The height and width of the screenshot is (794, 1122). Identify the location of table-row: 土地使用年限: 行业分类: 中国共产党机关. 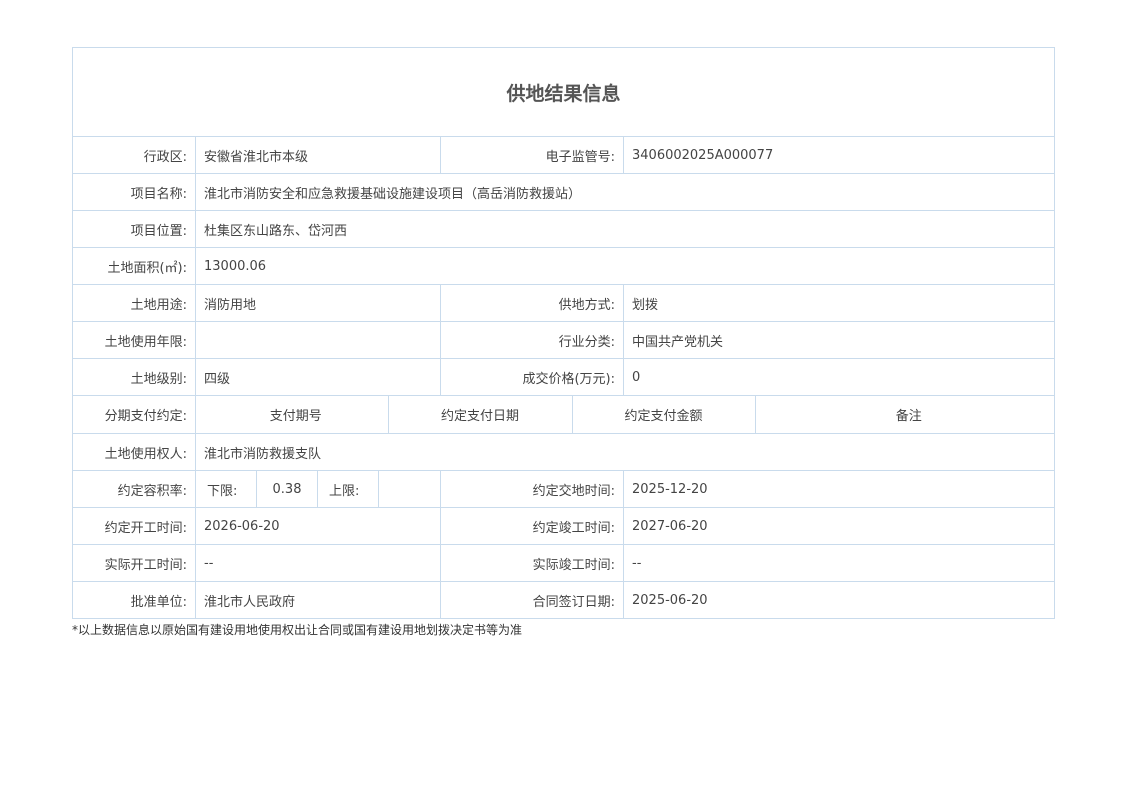
(564, 340).